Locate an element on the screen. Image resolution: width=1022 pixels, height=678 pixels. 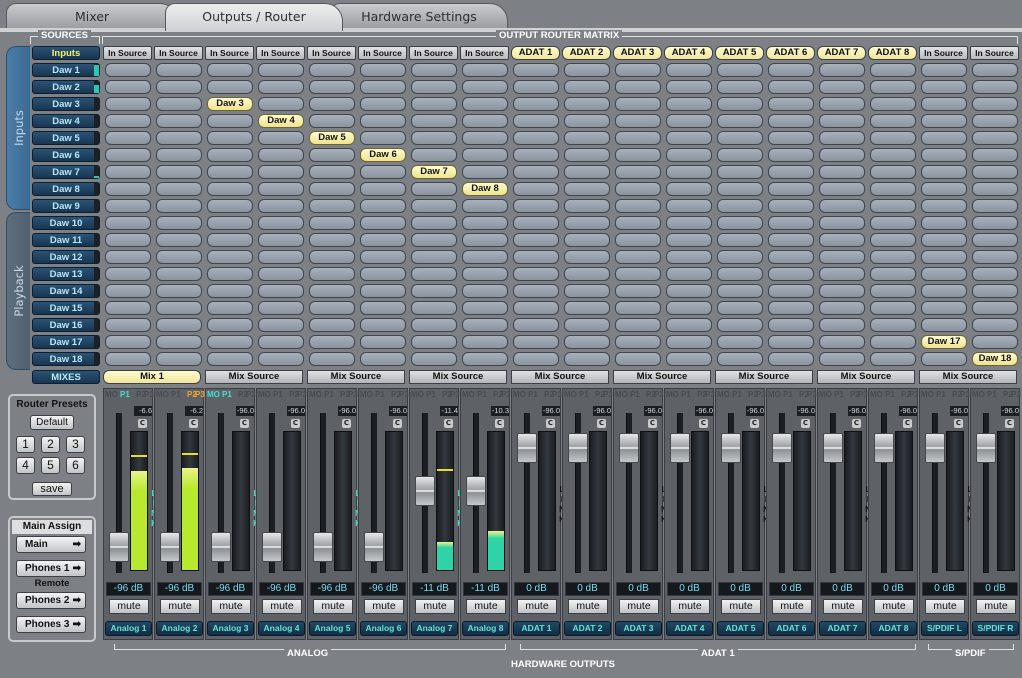
source-inputs: Inputs is located at coordinates (66, 53).